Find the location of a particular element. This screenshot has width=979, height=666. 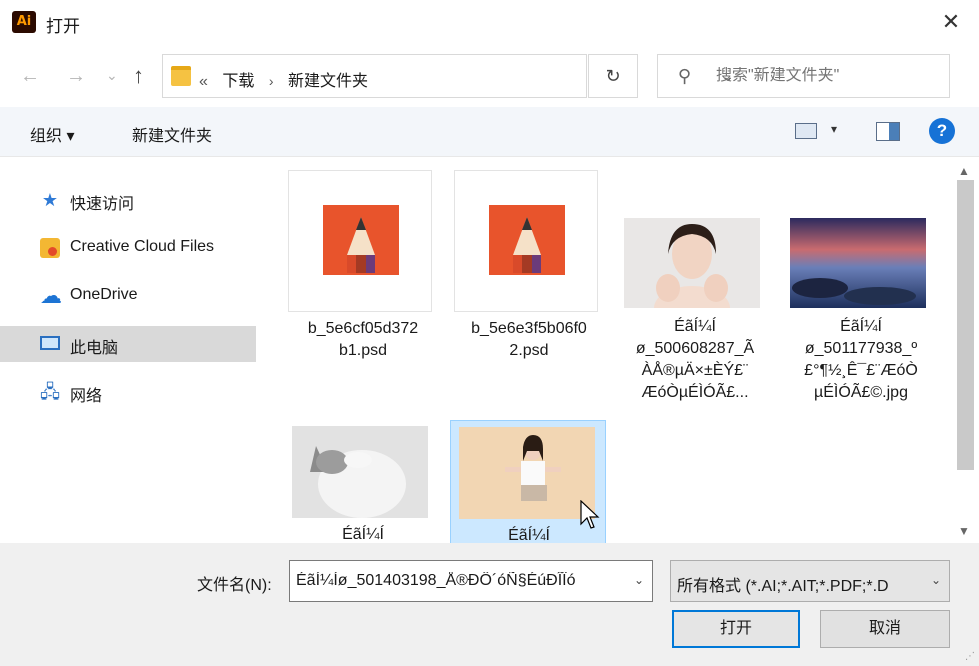

back-icon: ← is located at coordinates (30, 76).